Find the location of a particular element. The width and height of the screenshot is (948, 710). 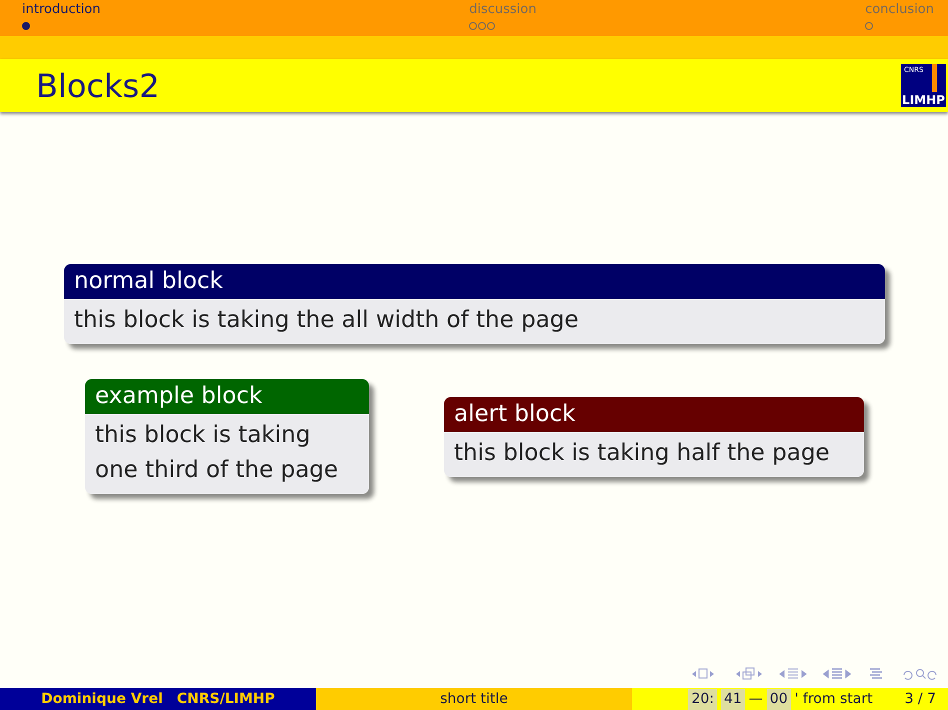

author-name: Dominique Vrel is located at coordinates (102, 699).